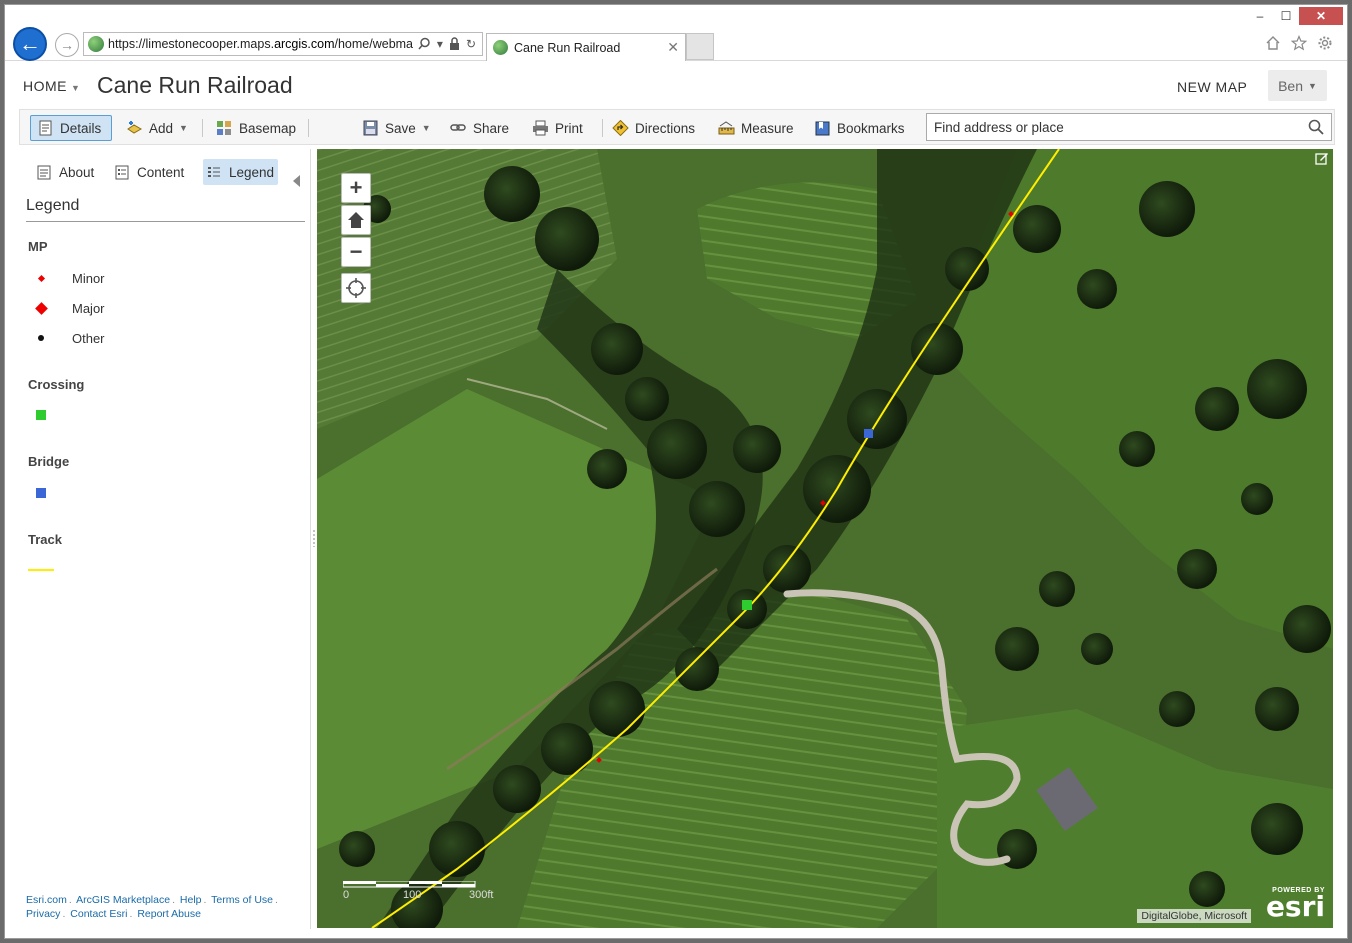 This screenshot has width=1352, height=943. I want to click on legend-item, so click(50, 415).